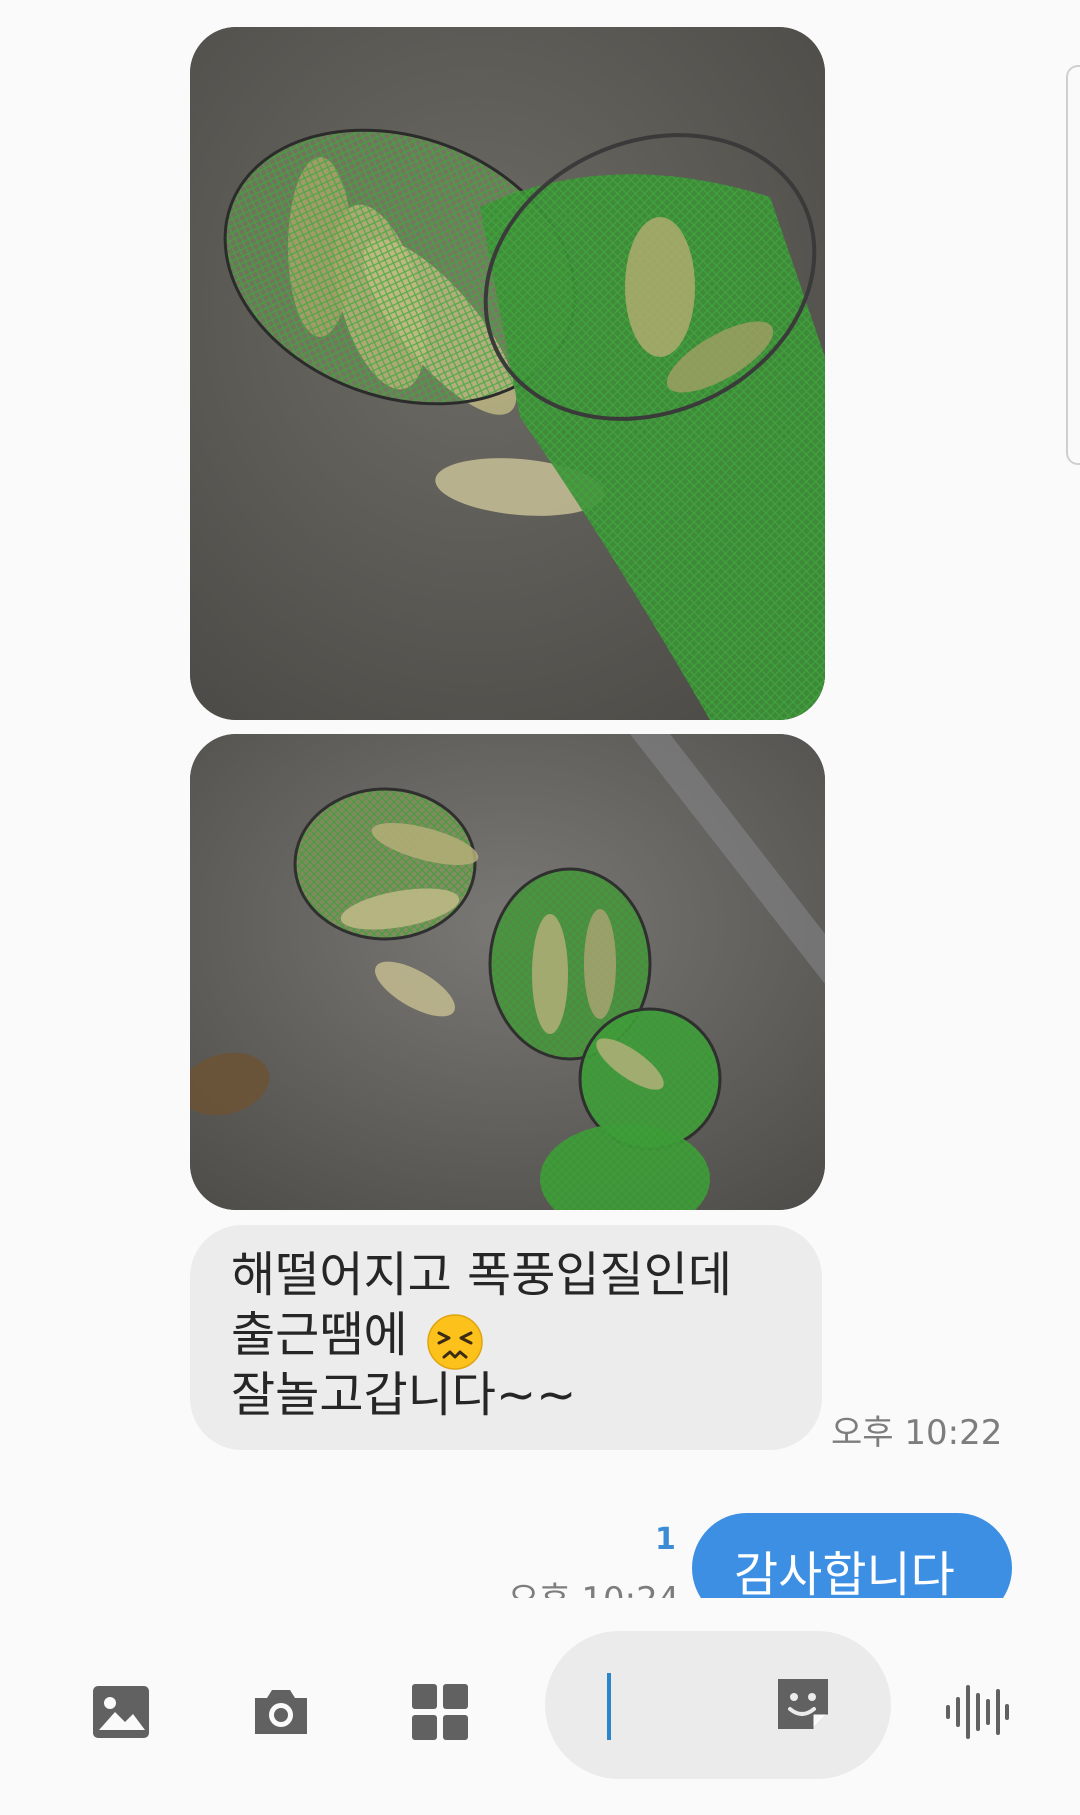 The height and width of the screenshot is (1815, 1080). I want to click on voice-record-icon, so click(977, 1712).